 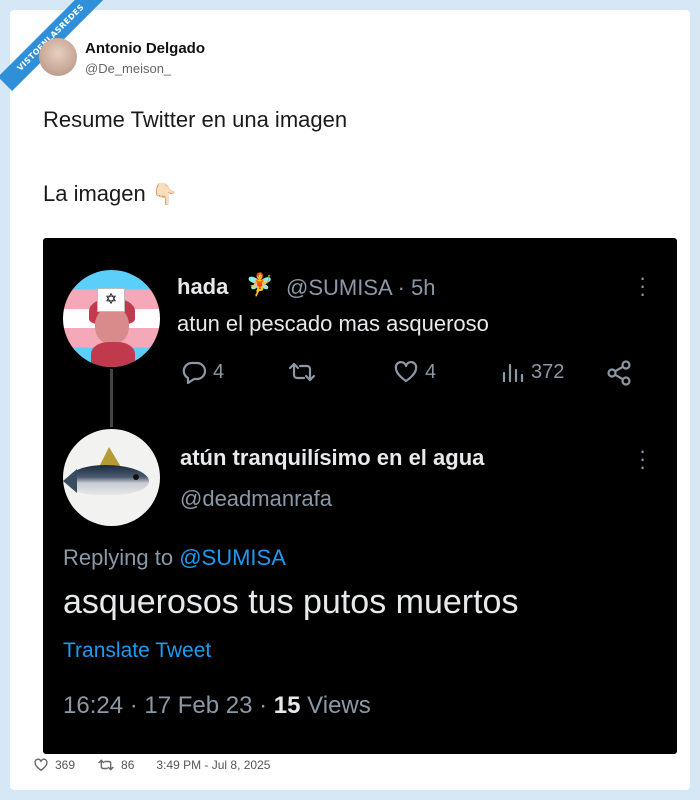 What do you see at coordinates (213, 765) in the screenshot?
I see `footer-timestamp: 3:49 PM - Jul 8, 2025` at bounding box center [213, 765].